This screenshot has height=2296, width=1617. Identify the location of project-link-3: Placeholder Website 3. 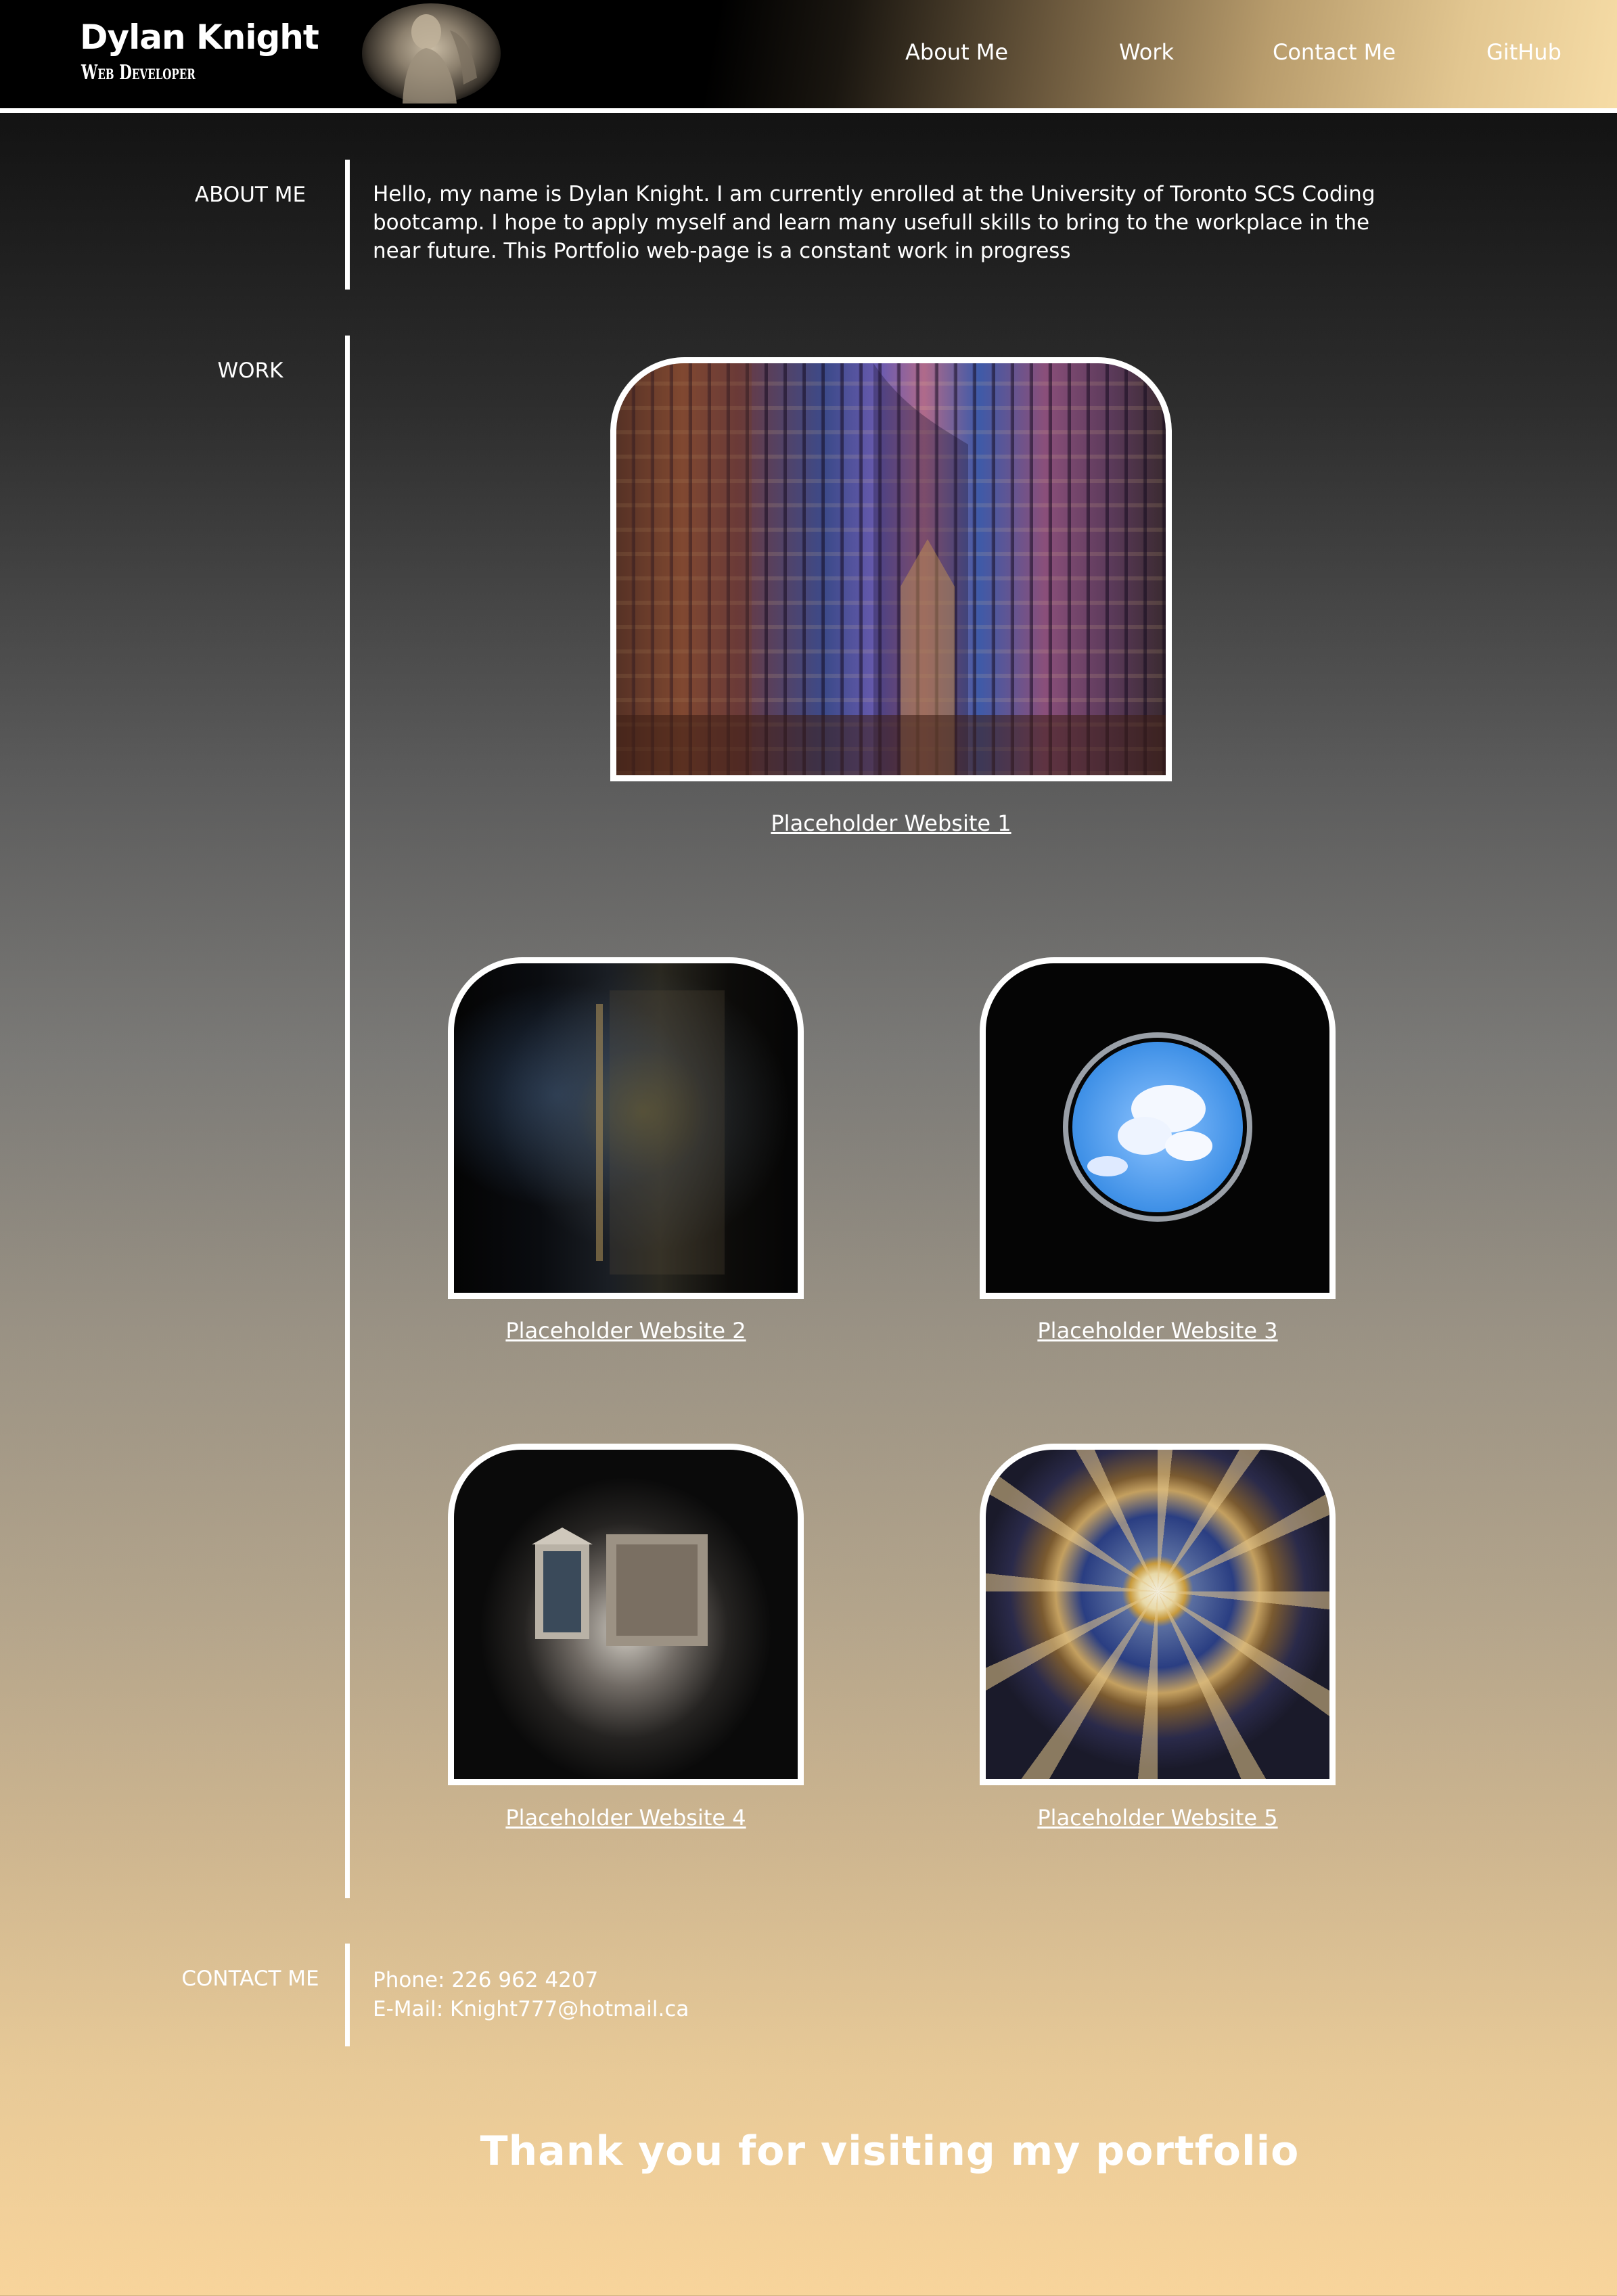
(1158, 1331).